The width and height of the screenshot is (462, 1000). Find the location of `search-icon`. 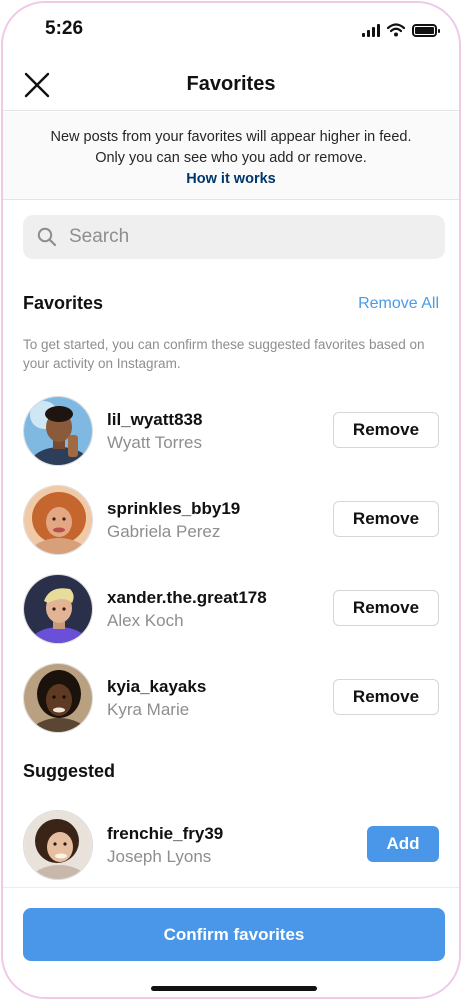

search-icon is located at coordinates (47, 237).